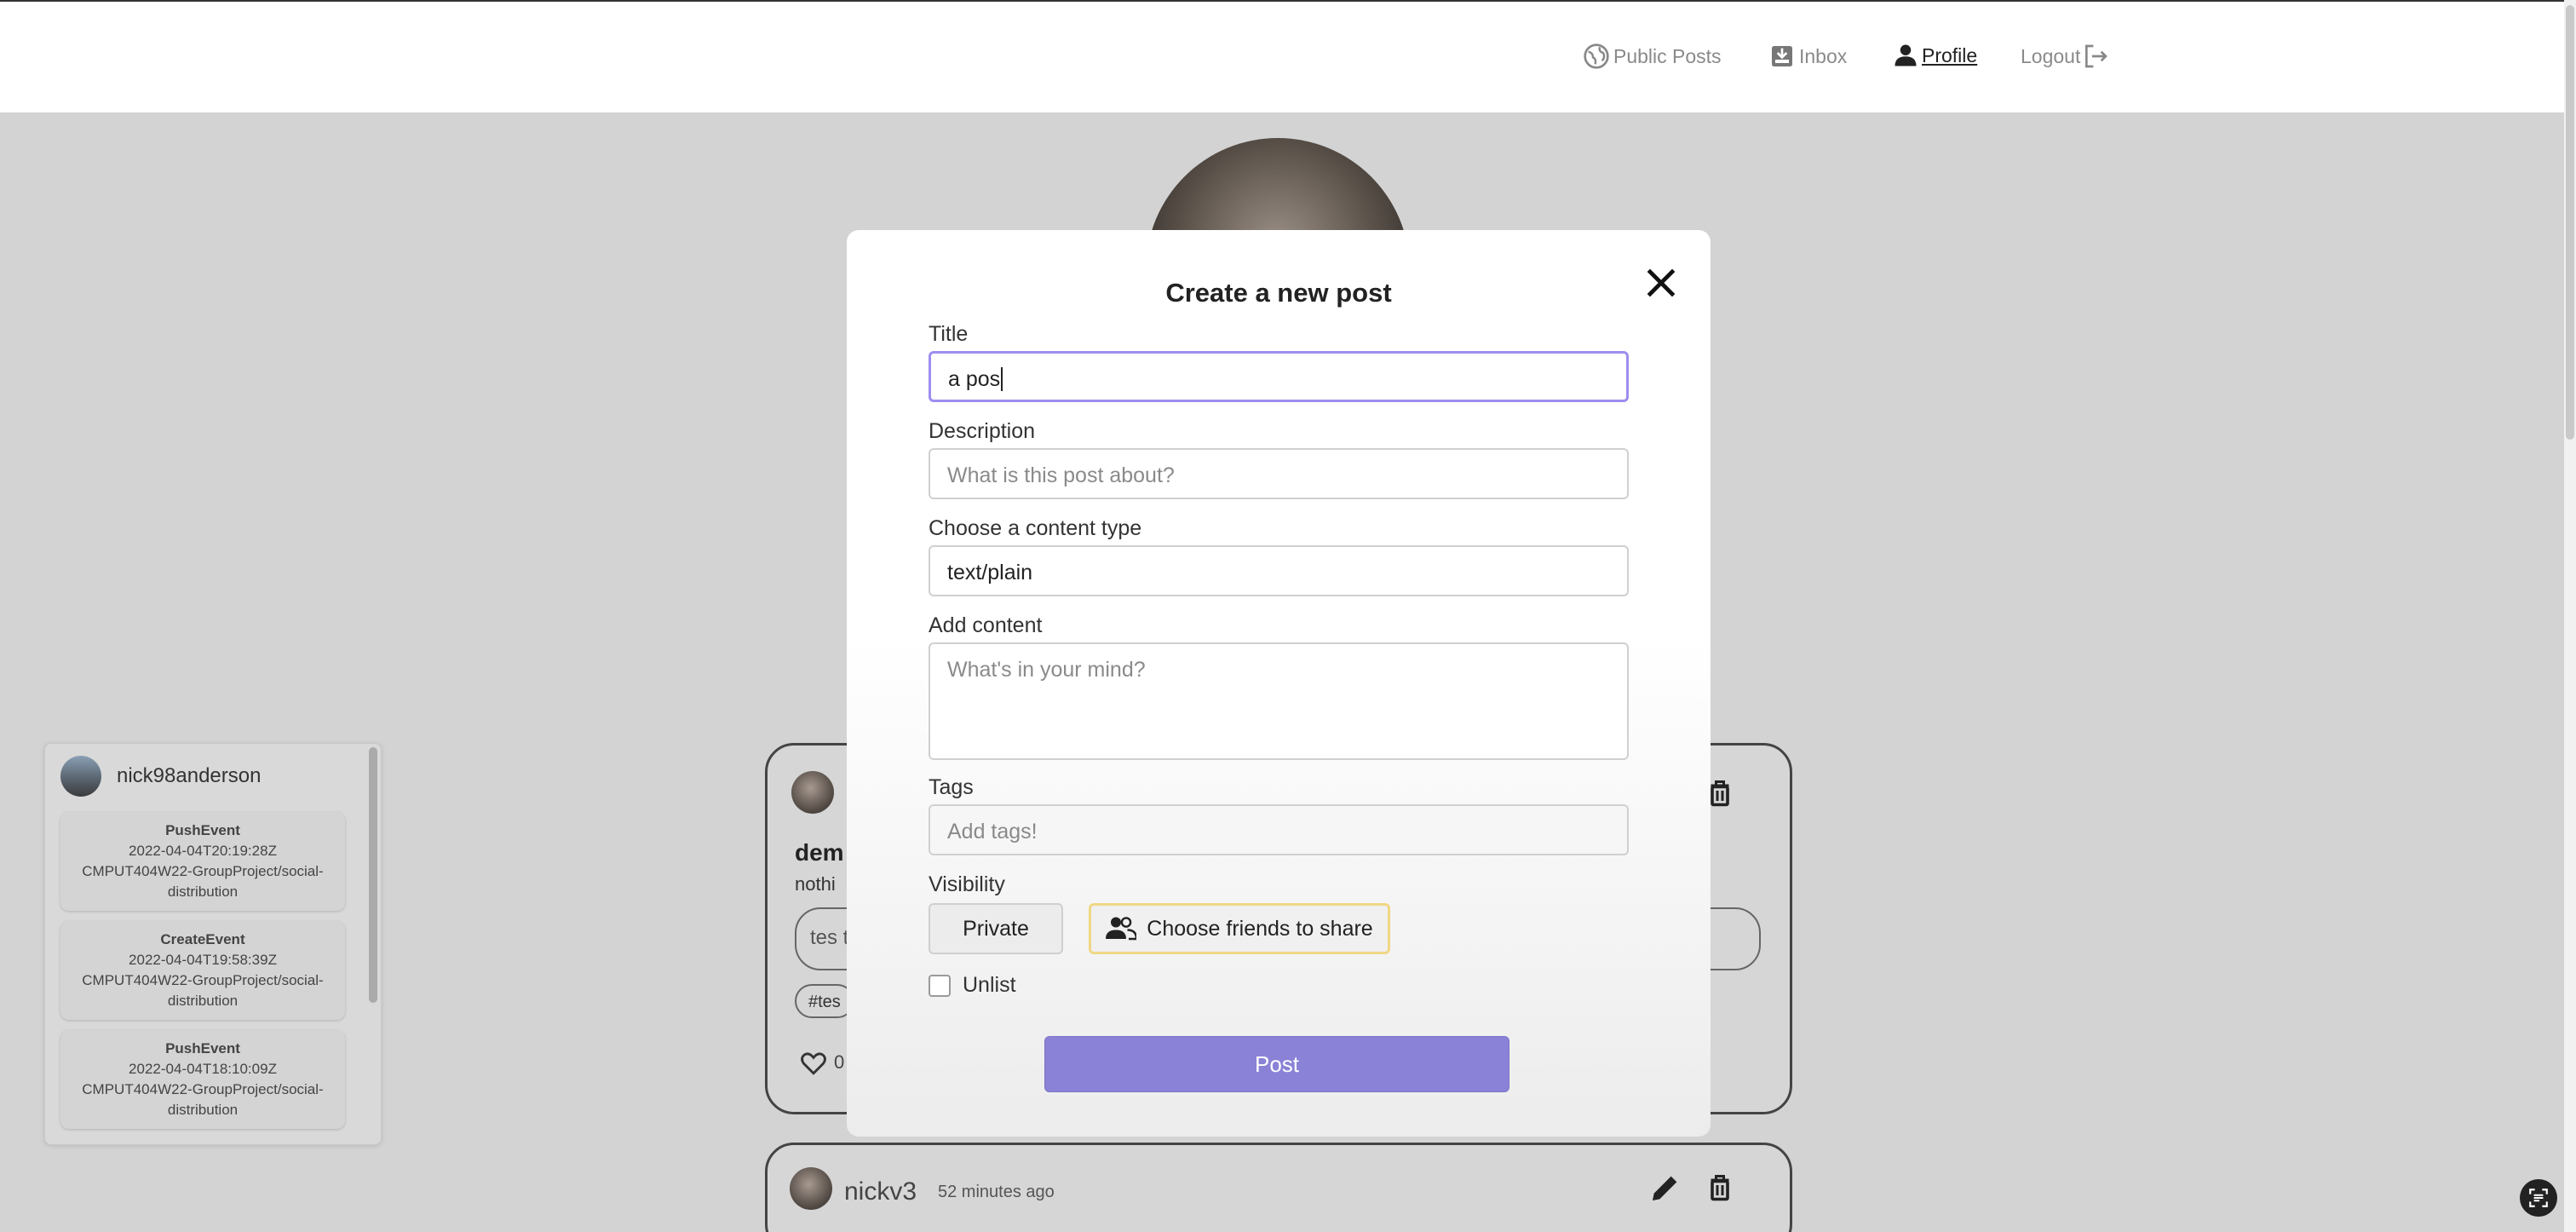 This screenshot has height=1232, width=2576. I want to click on post-button-label: Post, so click(1277, 1064).